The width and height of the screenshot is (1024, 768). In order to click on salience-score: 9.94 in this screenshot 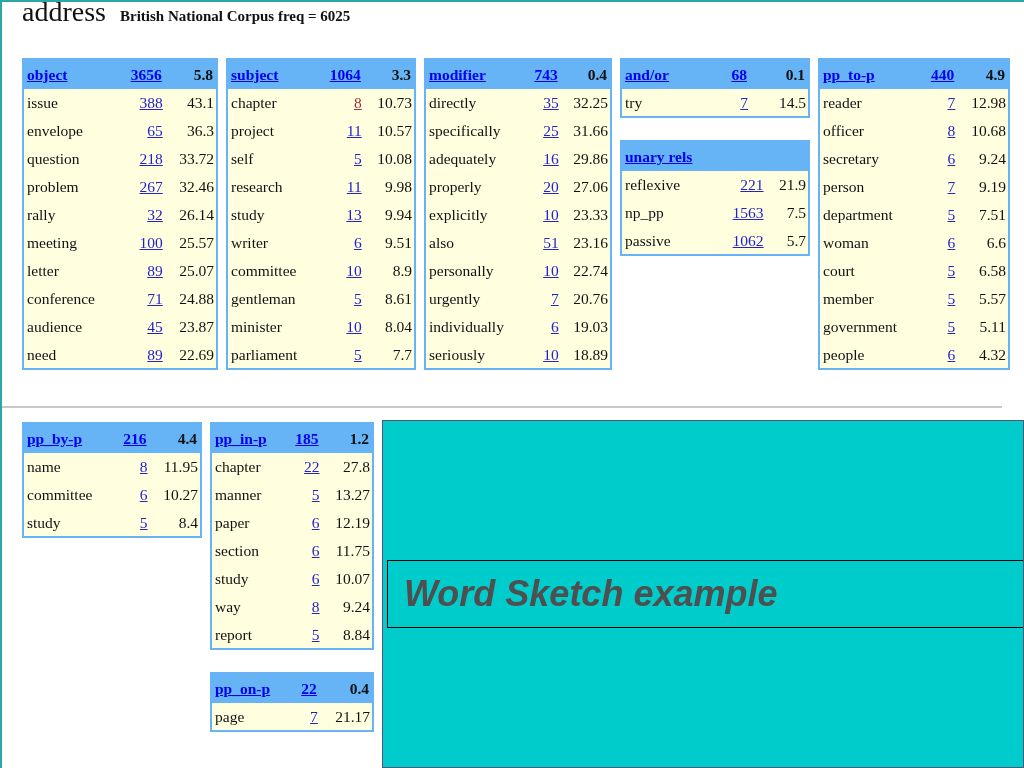, I will do `click(398, 214)`.